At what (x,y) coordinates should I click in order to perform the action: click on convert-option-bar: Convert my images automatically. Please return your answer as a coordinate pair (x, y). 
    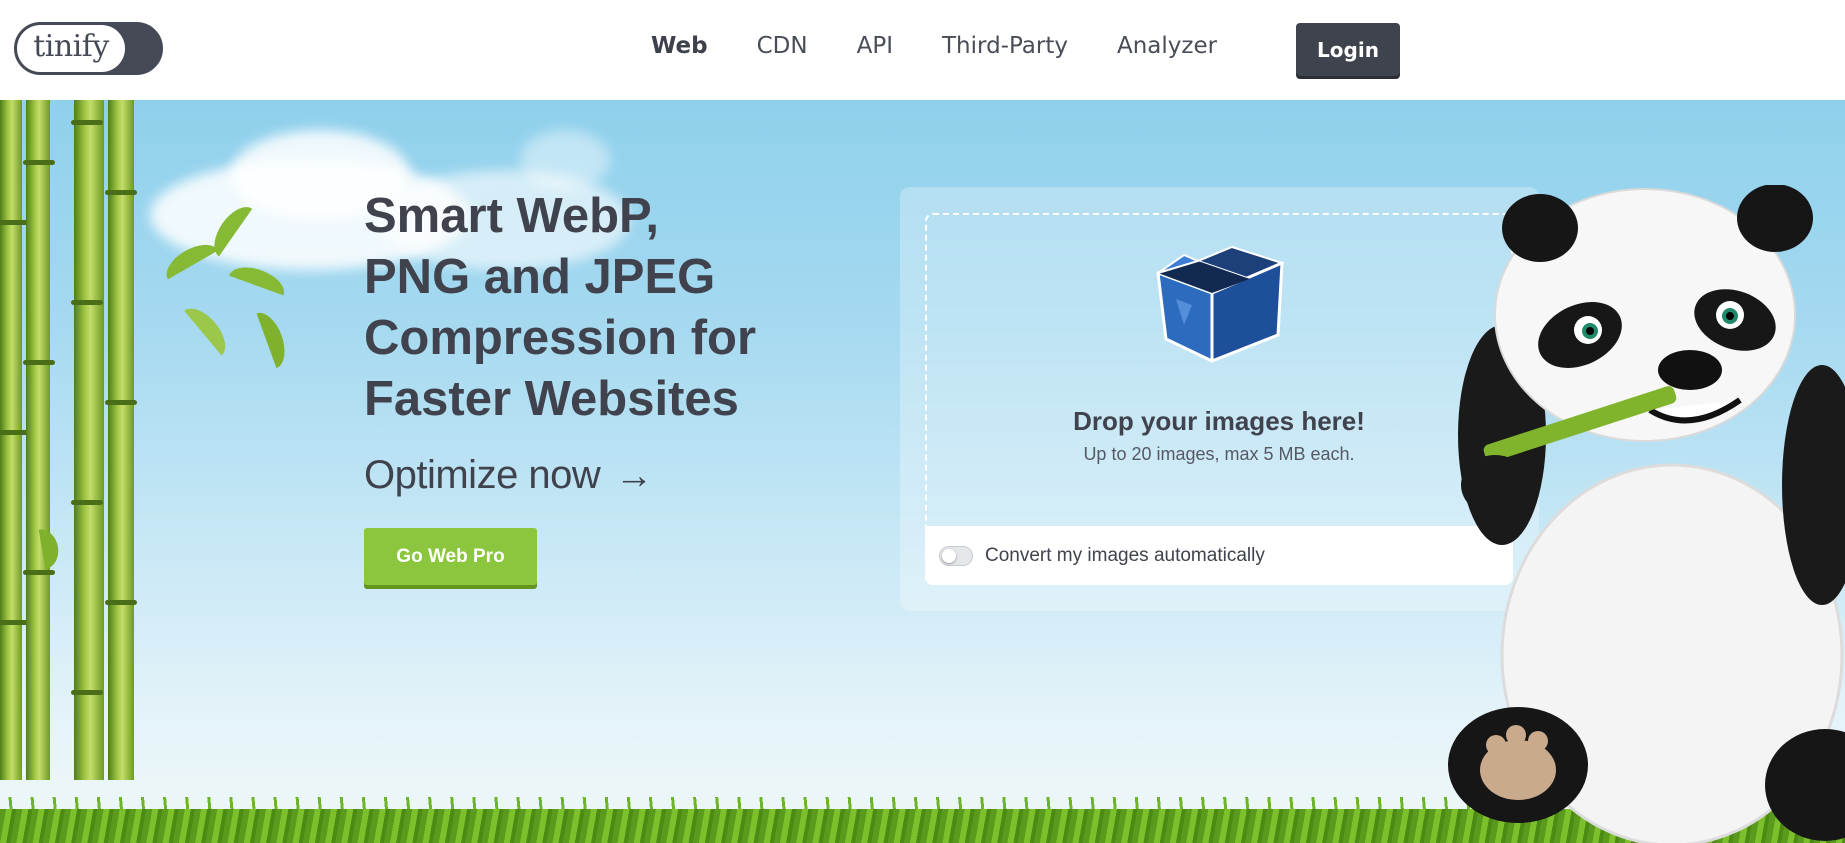
    Looking at the image, I should click on (1219, 555).